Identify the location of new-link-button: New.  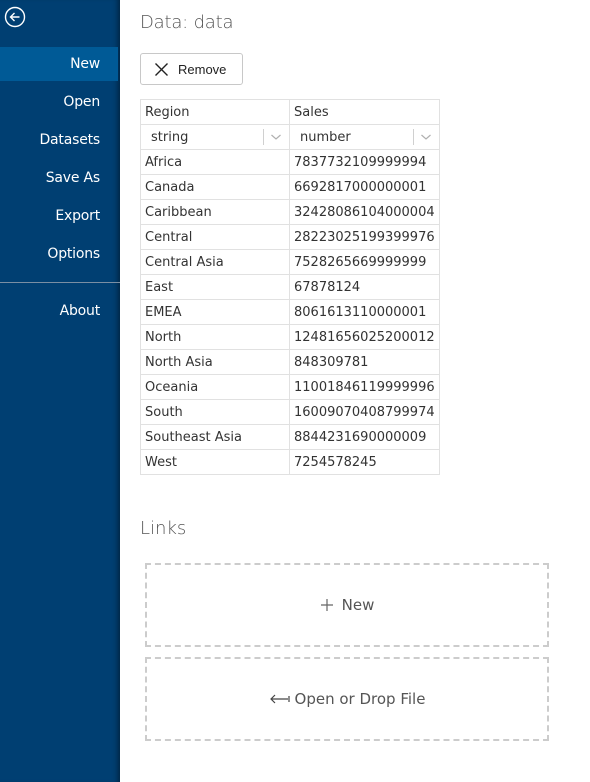
(347, 605).